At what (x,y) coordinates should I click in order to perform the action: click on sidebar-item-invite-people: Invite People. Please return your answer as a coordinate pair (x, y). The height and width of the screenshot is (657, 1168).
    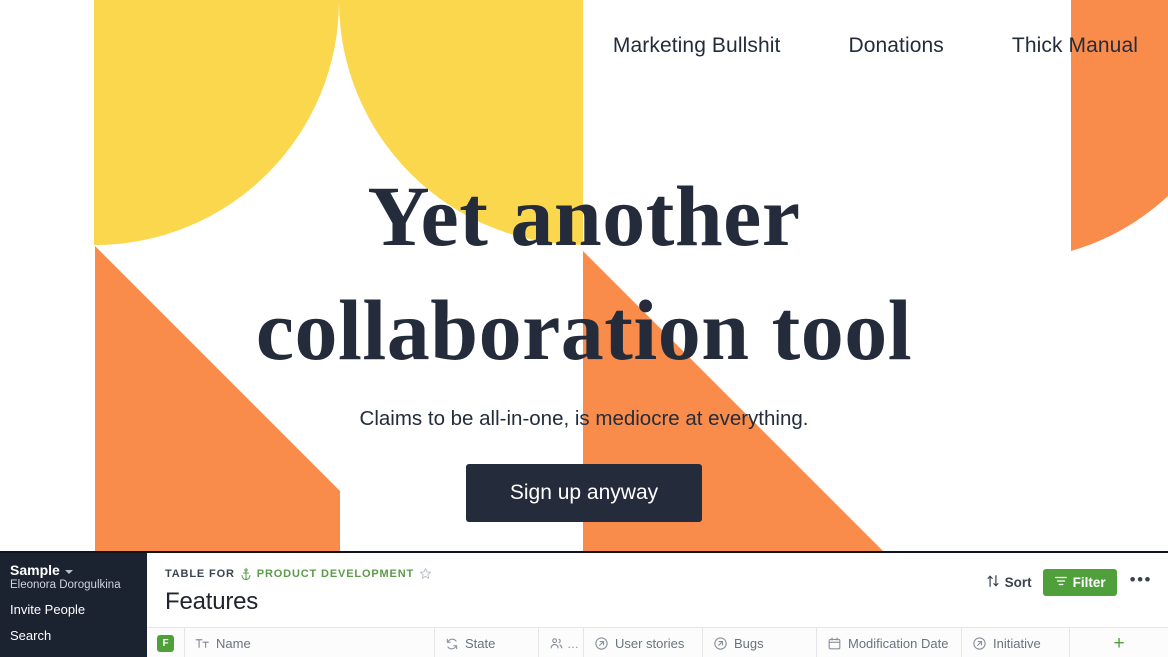
    Looking at the image, I should click on (73, 604).